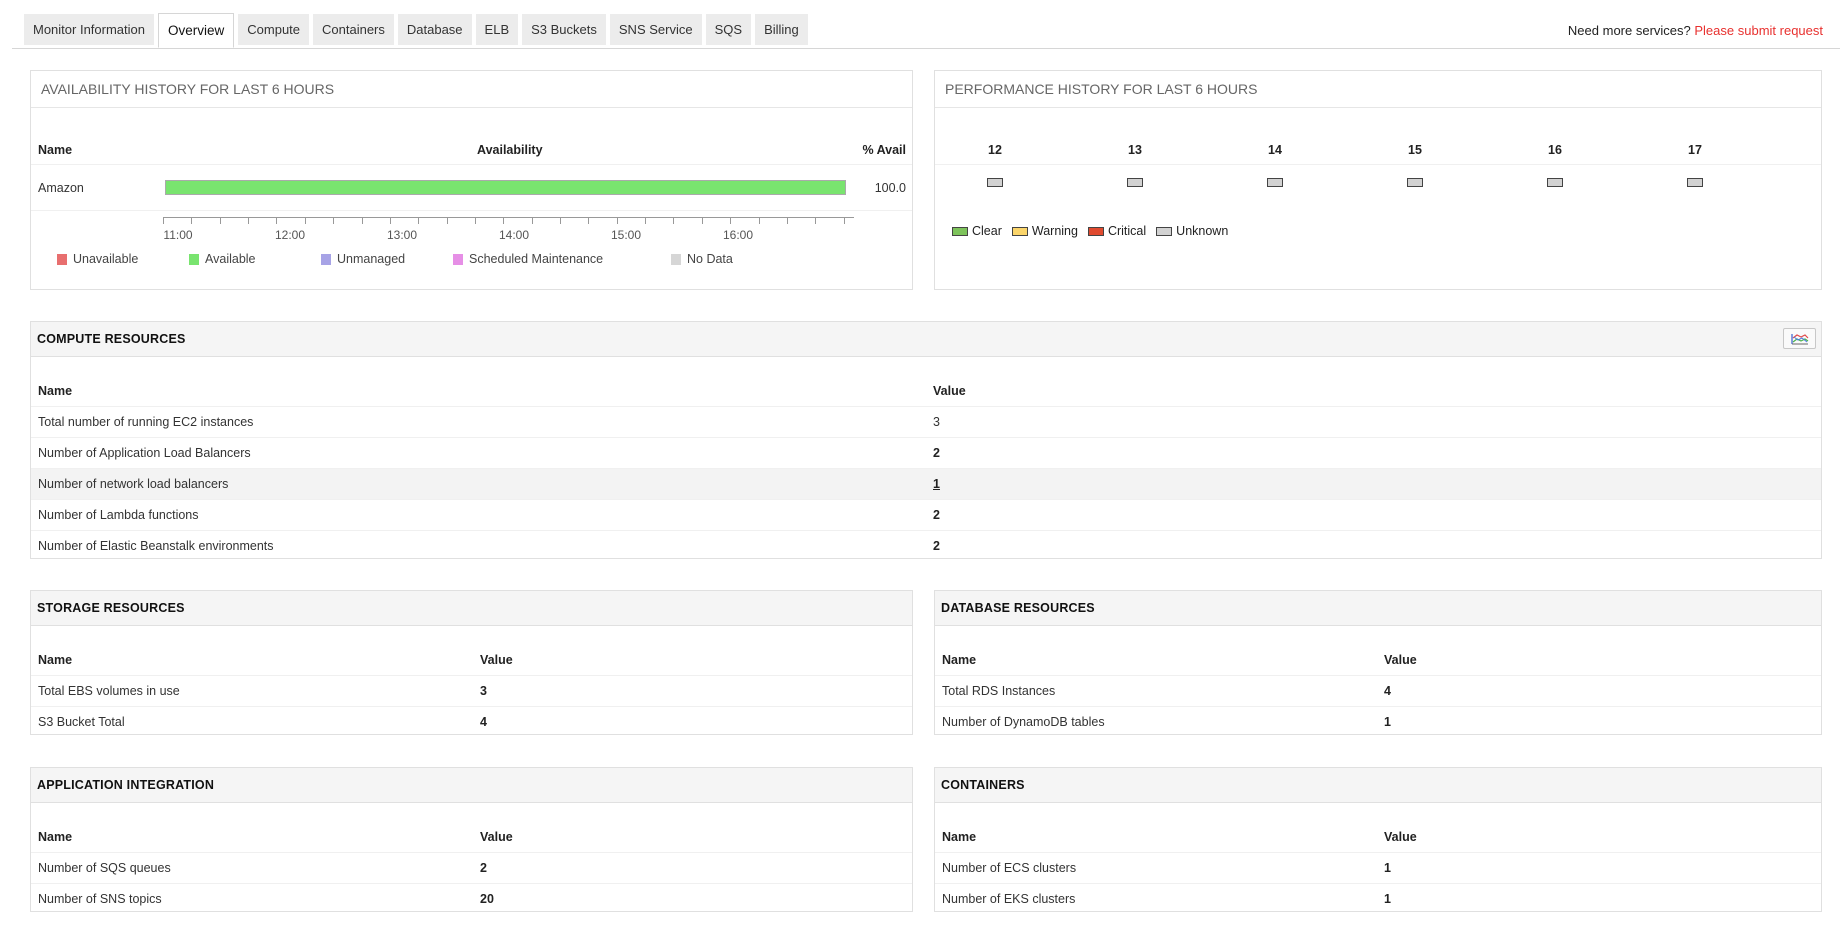 The height and width of the screenshot is (925, 1845). Describe the element at coordinates (1378, 898) in the screenshot. I see `table-row: Number of EKS clusters 1` at that location.